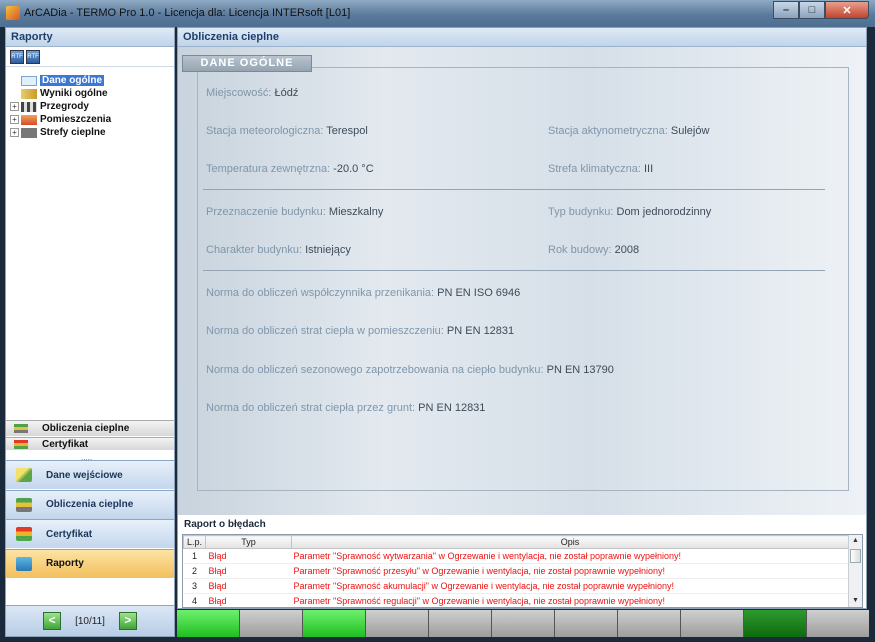 This screenshot has height=642, width=875. Describe the element at coordinates (596, 169) in the screenshot. I see `field-label: Strefa klimatyczna:` at that location.